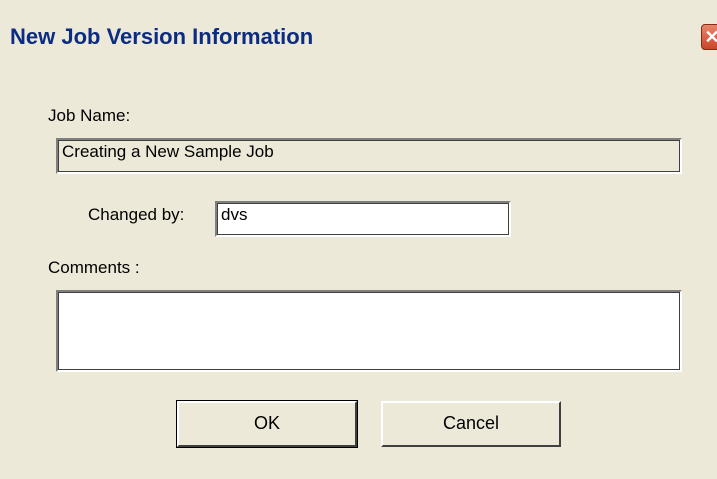  I want to click on title-bar: New Job Version Information ✕, so click(358, 35).